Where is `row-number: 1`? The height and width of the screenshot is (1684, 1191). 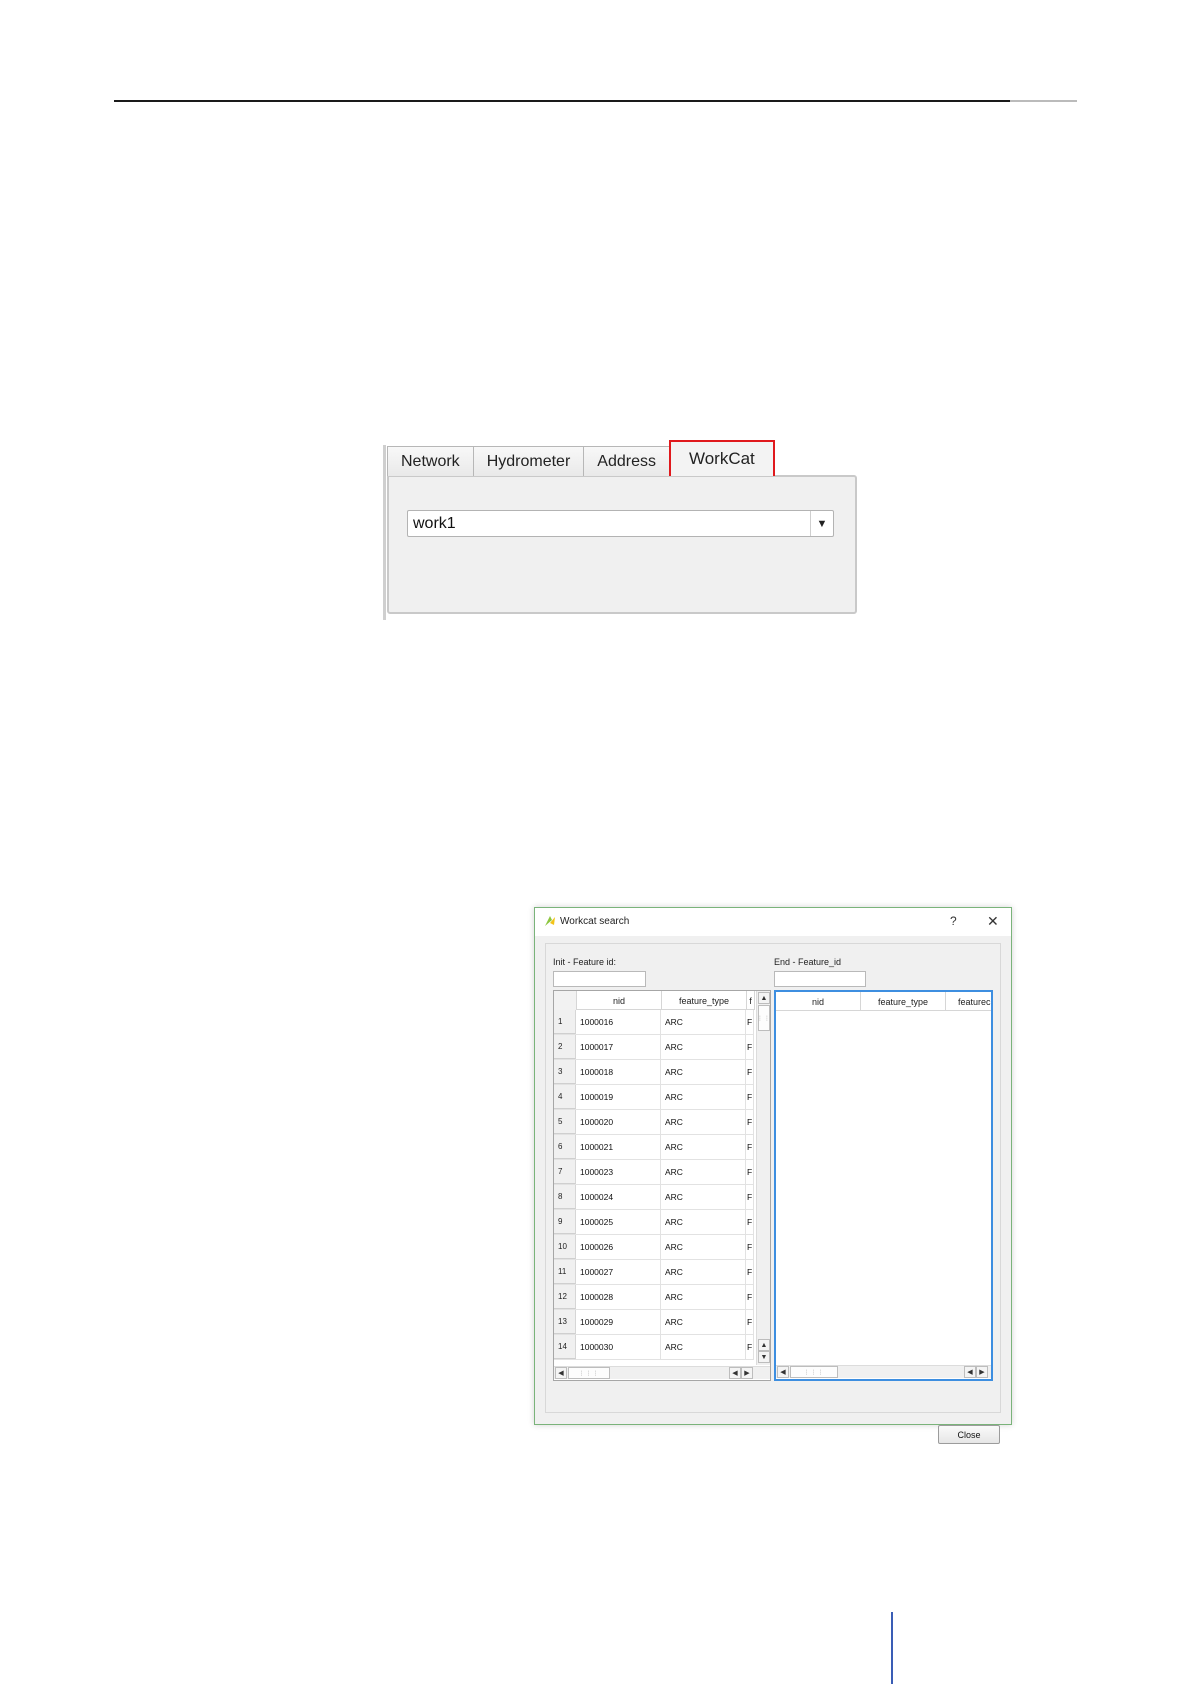
row-number: 1 is located at coordinates (565, 1022).